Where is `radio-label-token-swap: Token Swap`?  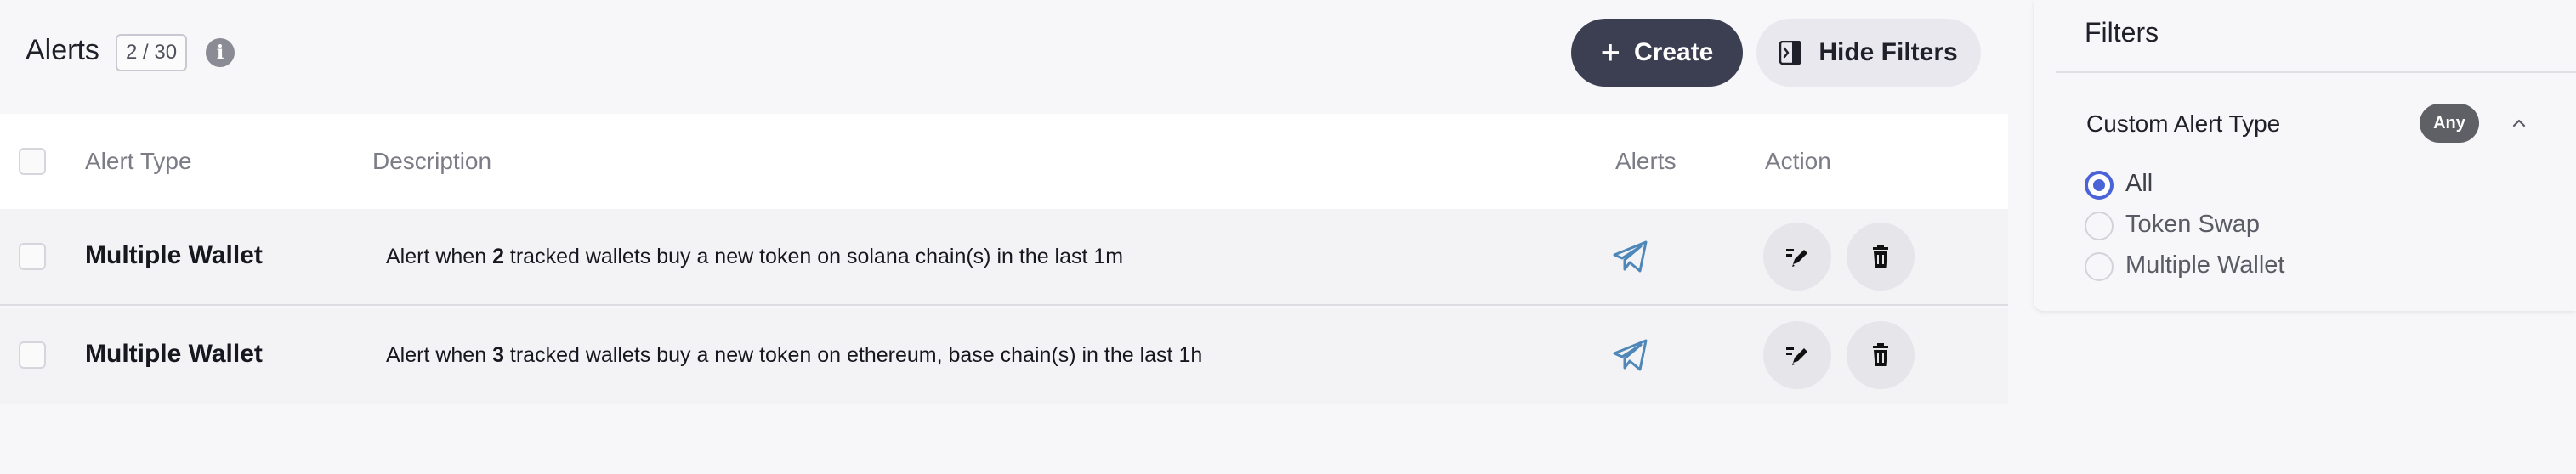
radio-label-token-swap: Token Swap is located at coordinates (2193, 224).